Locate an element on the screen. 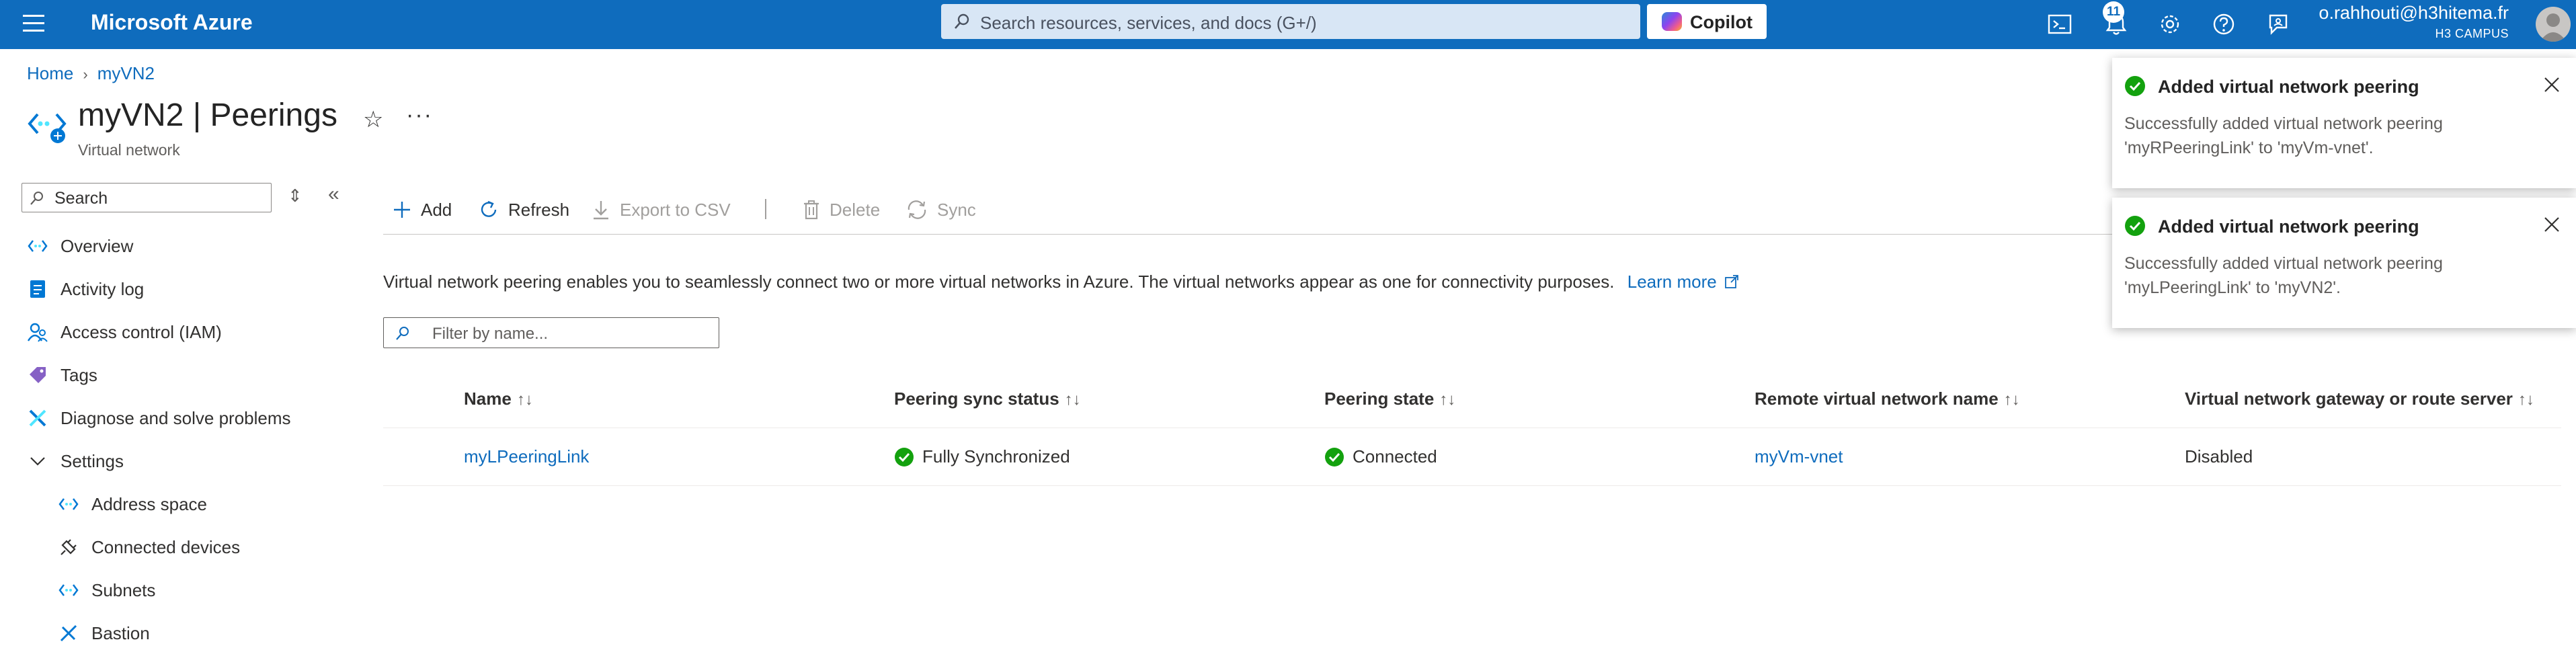 The image size is (2576, 648). breadcrumb-current: myVN2 is located at coordinates (126, 73).